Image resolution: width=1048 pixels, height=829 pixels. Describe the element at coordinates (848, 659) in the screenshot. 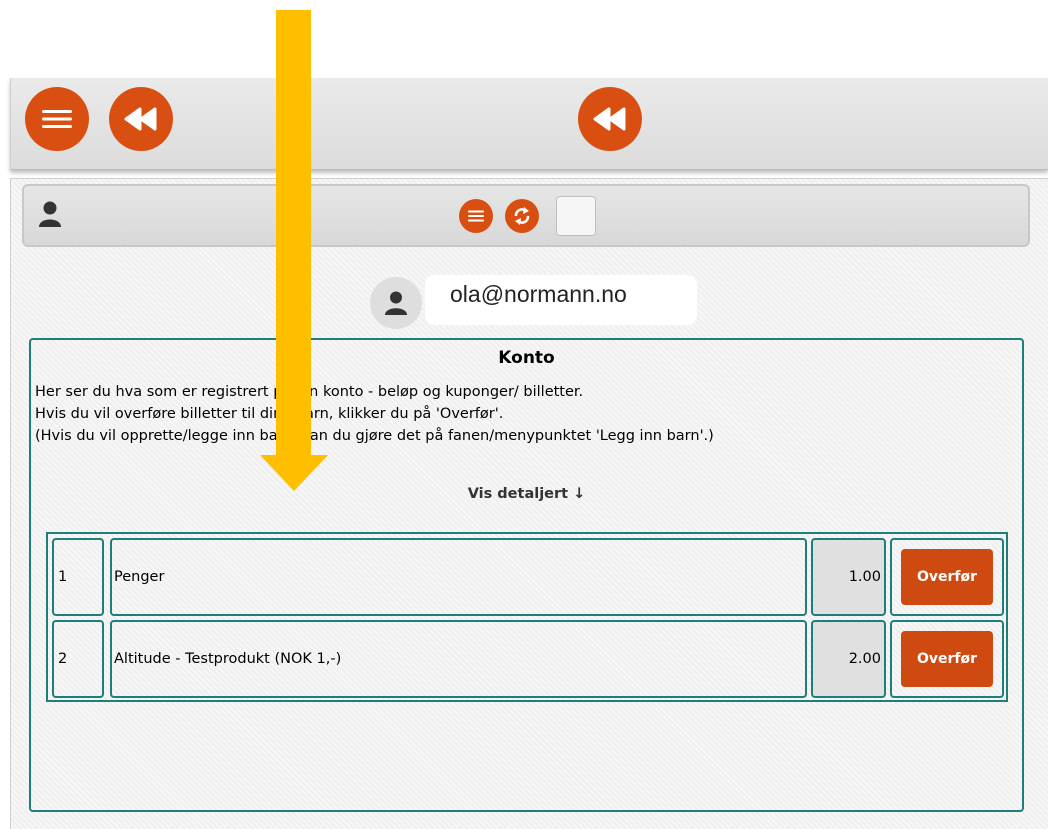

I see `item-amount: 2.00` at that location.